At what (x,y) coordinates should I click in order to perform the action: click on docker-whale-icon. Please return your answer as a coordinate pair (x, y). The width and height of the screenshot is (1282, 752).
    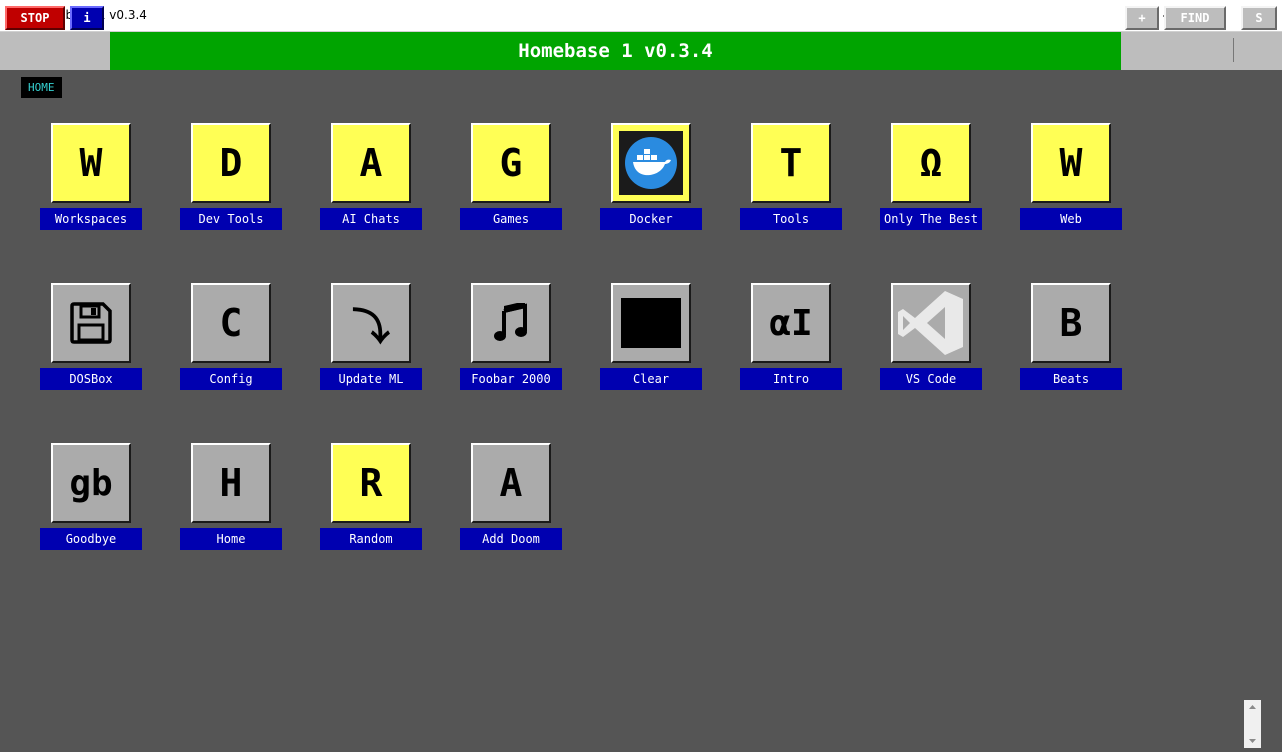
    Looking at the image, I should click on (651, 163).